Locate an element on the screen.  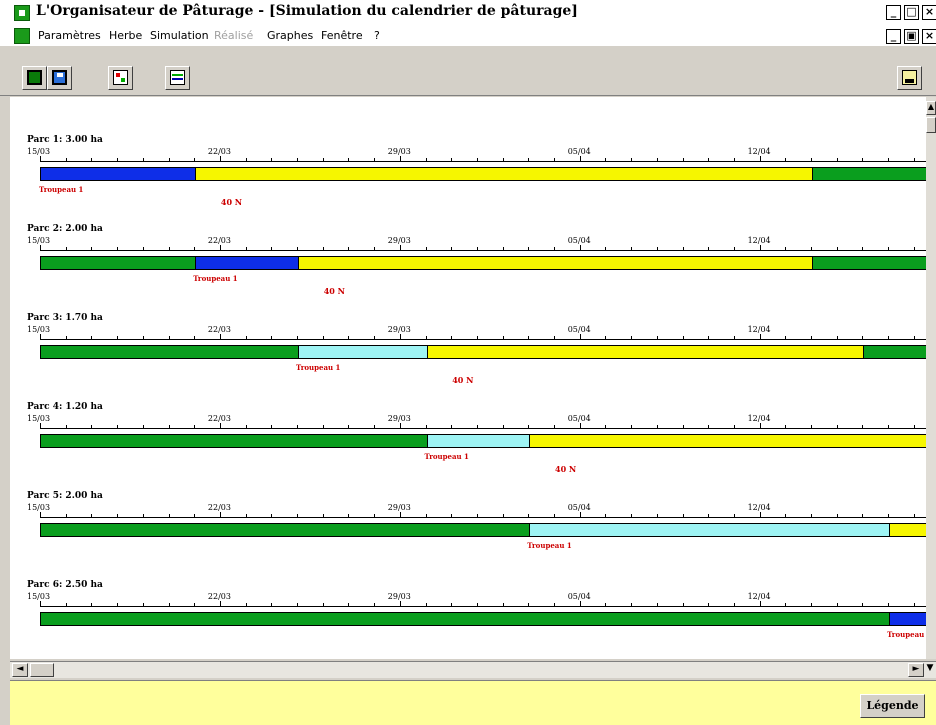
document-icon is located at coordinates (22, 36).